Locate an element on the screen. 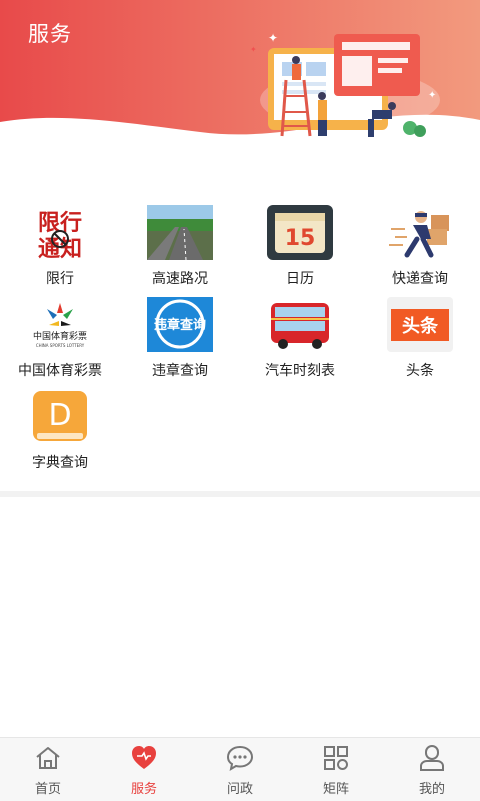  service-headlines: 头条 头条 is located at coordinates (420, 338).